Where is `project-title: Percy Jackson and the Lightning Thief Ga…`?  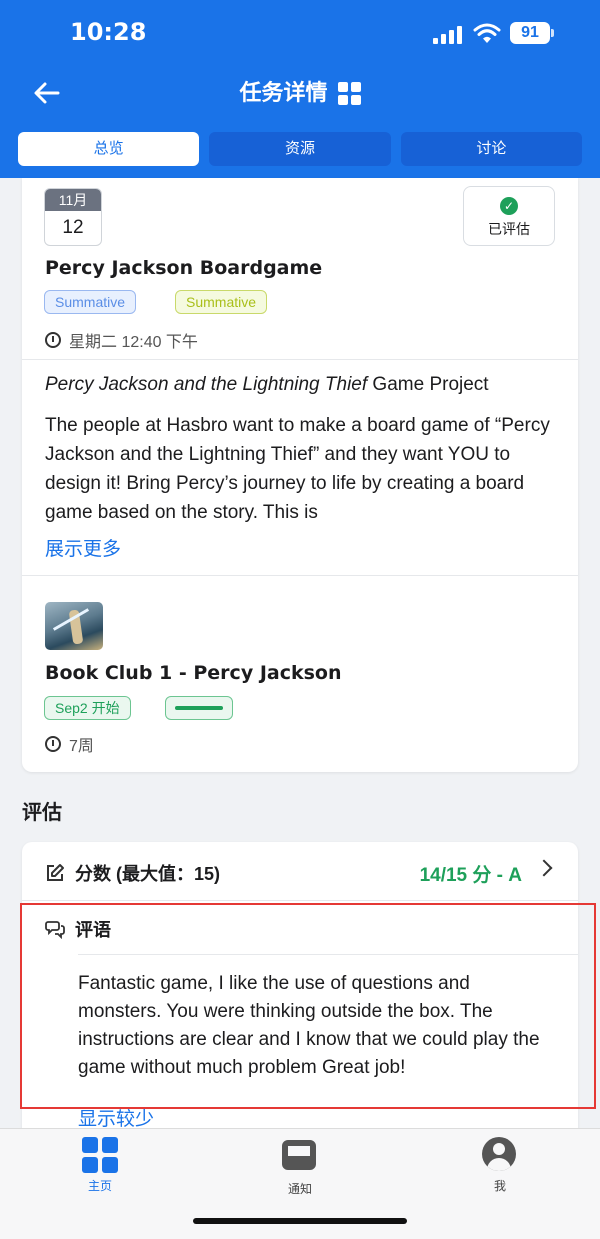 project-title: Percy Jackson and the Lightning Thief Ga… is located at coordinates (267, 384).